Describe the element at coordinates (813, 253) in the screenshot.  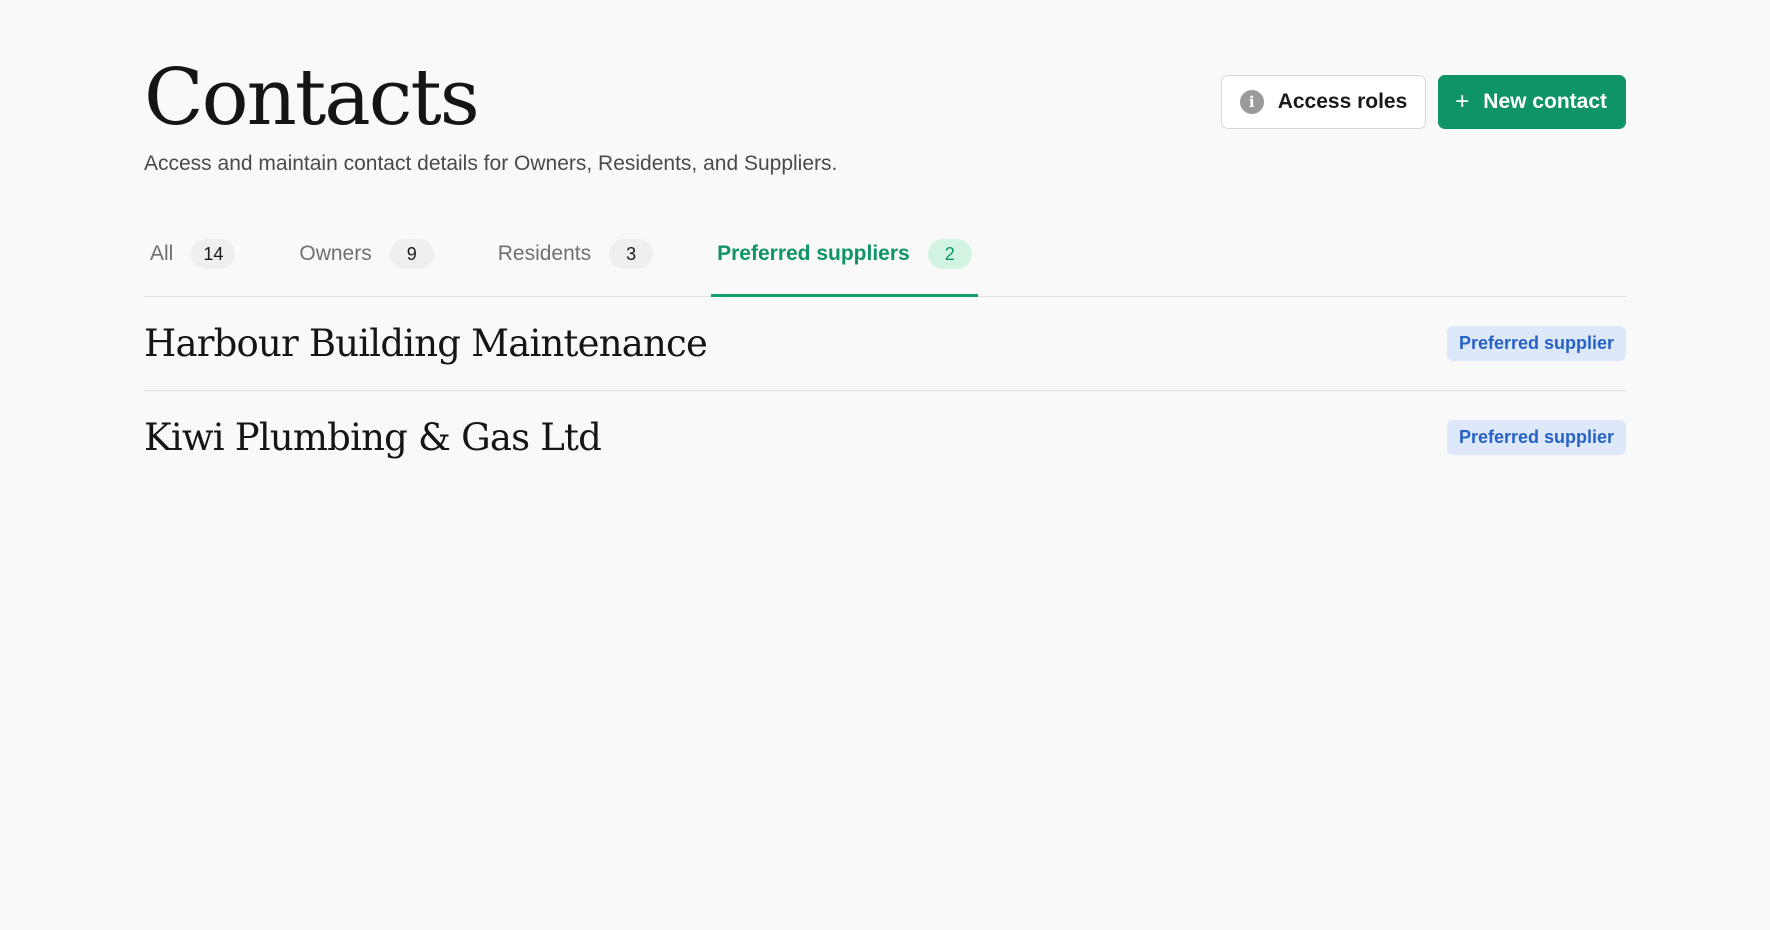
I see `tab-label: Preferred suppliers` at that location.